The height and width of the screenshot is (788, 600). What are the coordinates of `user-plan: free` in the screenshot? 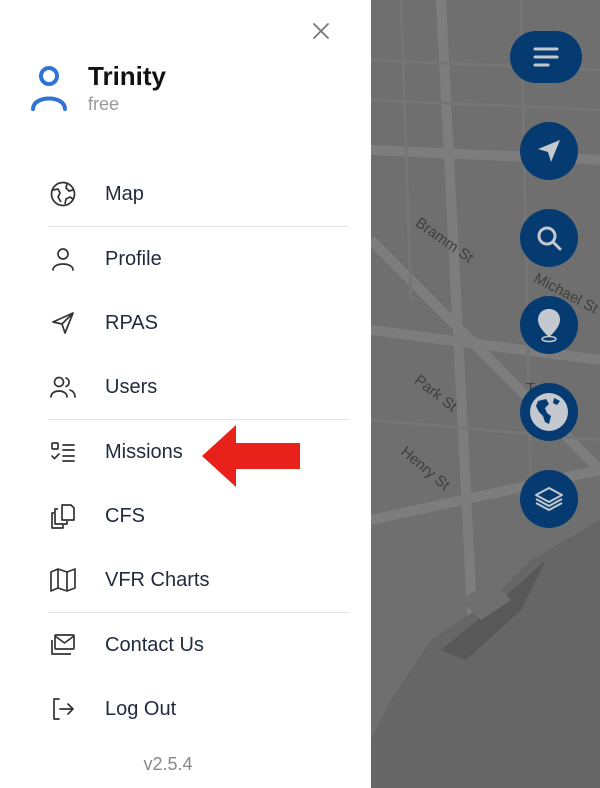 It's located at (104, 104).